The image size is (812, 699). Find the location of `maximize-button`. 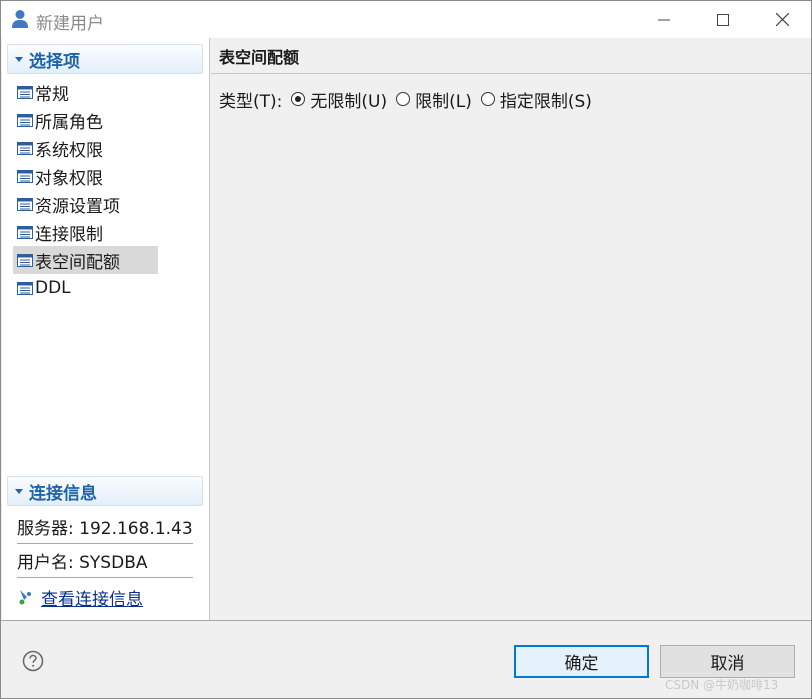

maximize-button is located at coordinates (723, 19).